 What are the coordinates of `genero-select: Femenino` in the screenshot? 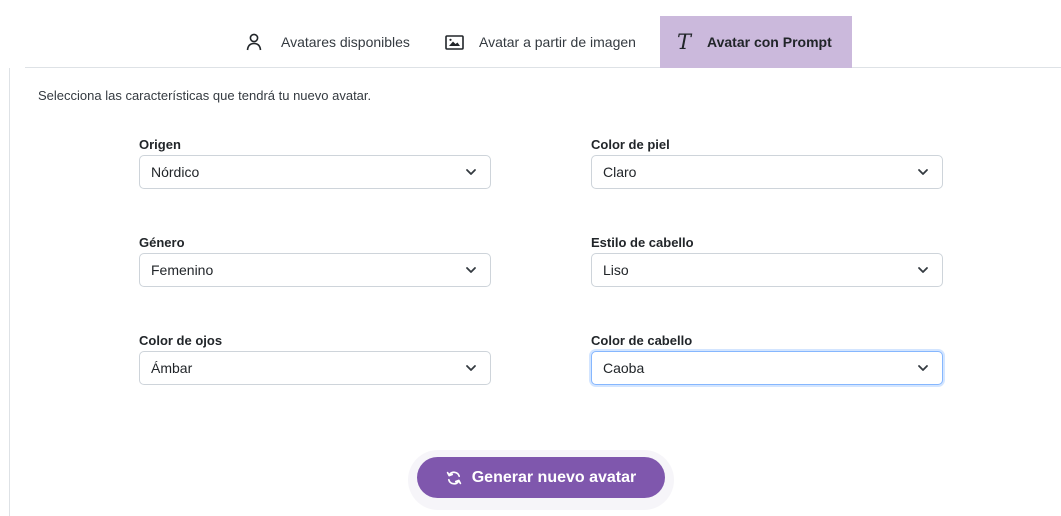 It's located at (315, 270).